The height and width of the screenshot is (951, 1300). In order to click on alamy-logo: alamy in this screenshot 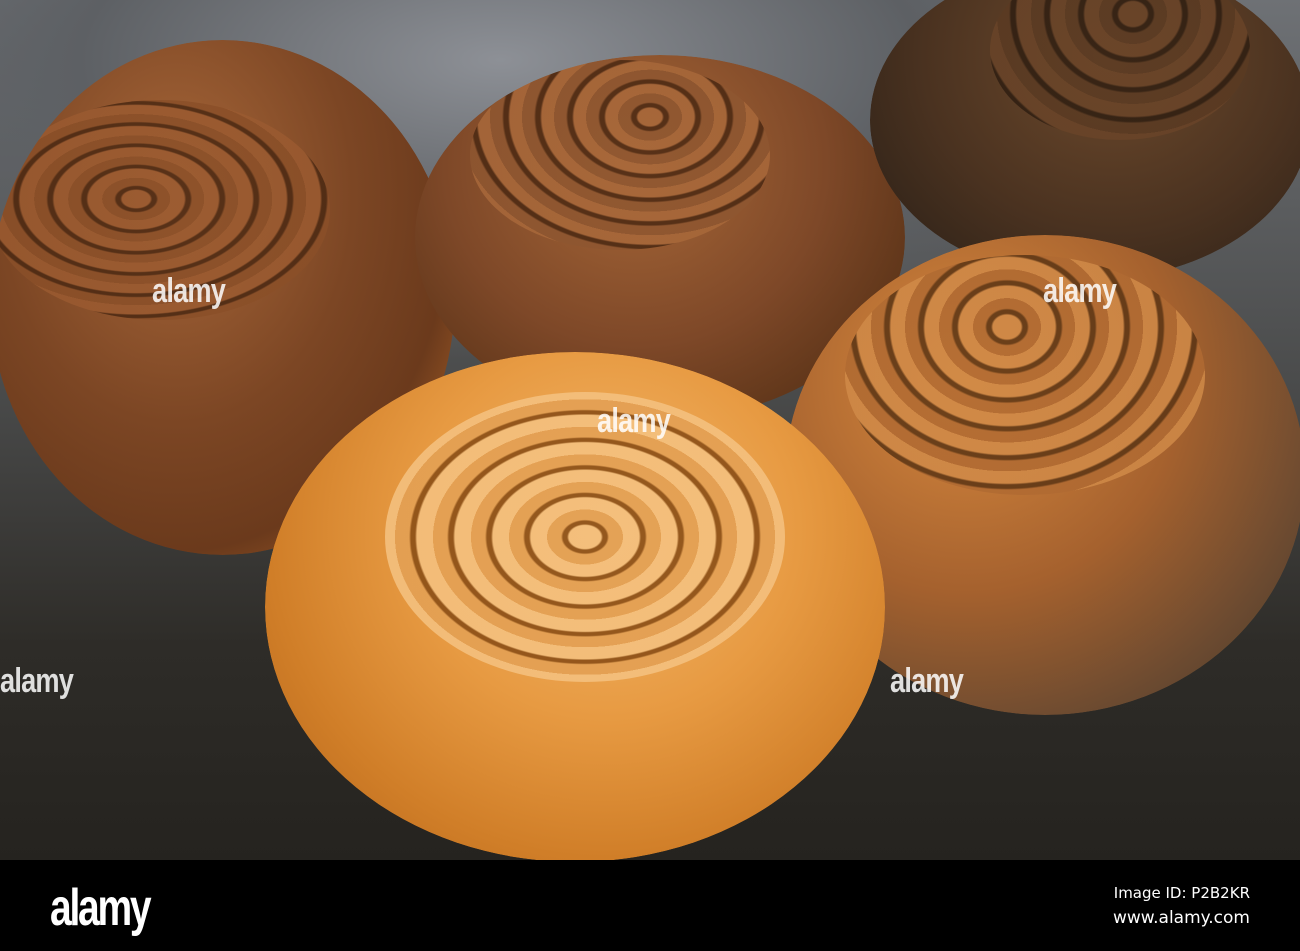, I will do `click(101, 908)`.